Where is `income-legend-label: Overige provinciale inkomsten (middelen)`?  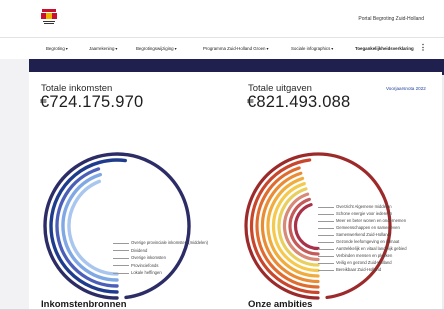 income-legend-label: Overige provinciale inkomsten (middelen) is located at coordinates (170, 242).